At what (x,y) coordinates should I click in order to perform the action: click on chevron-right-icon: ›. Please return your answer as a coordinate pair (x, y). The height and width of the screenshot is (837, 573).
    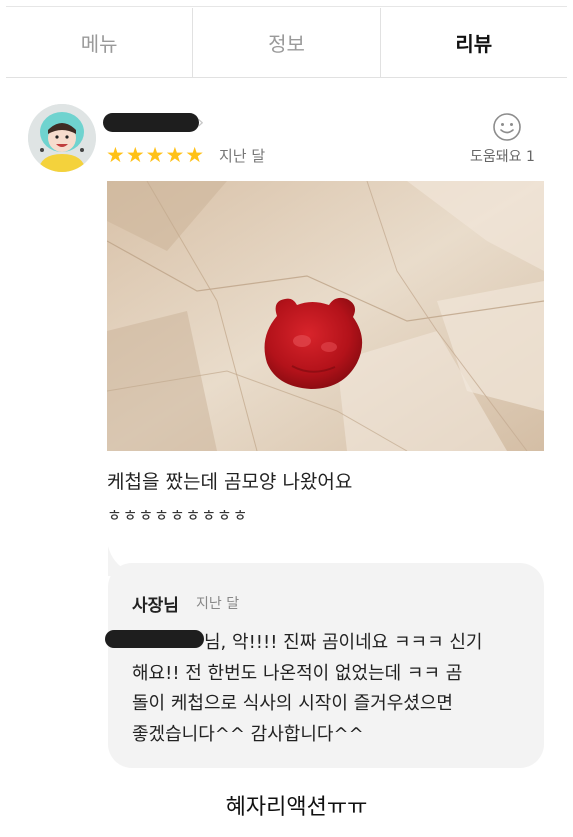
    Looking at the image, I should click on (201, 122).